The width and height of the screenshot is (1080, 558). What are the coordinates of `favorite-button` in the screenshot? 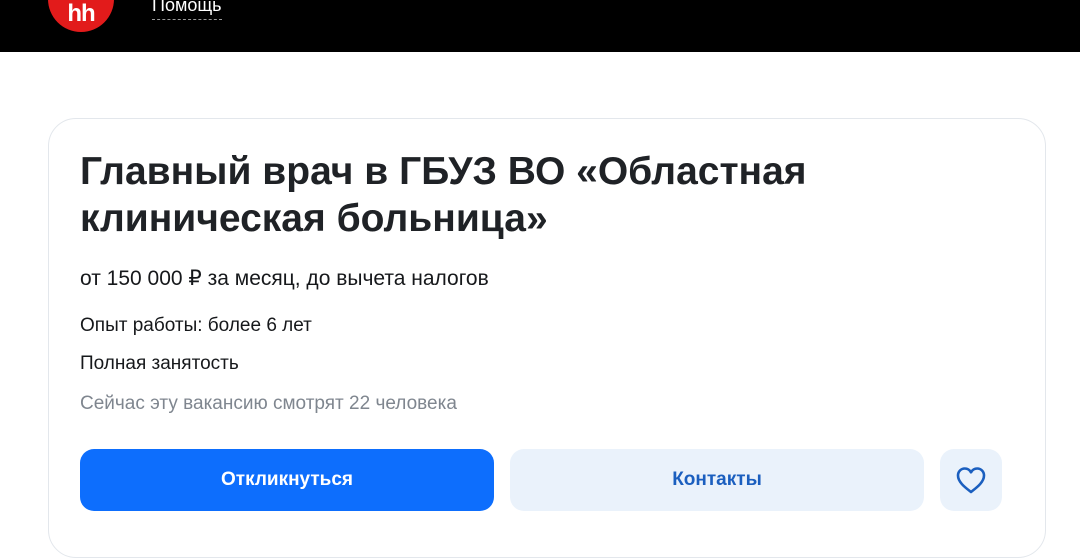 It's located at (971, 480).